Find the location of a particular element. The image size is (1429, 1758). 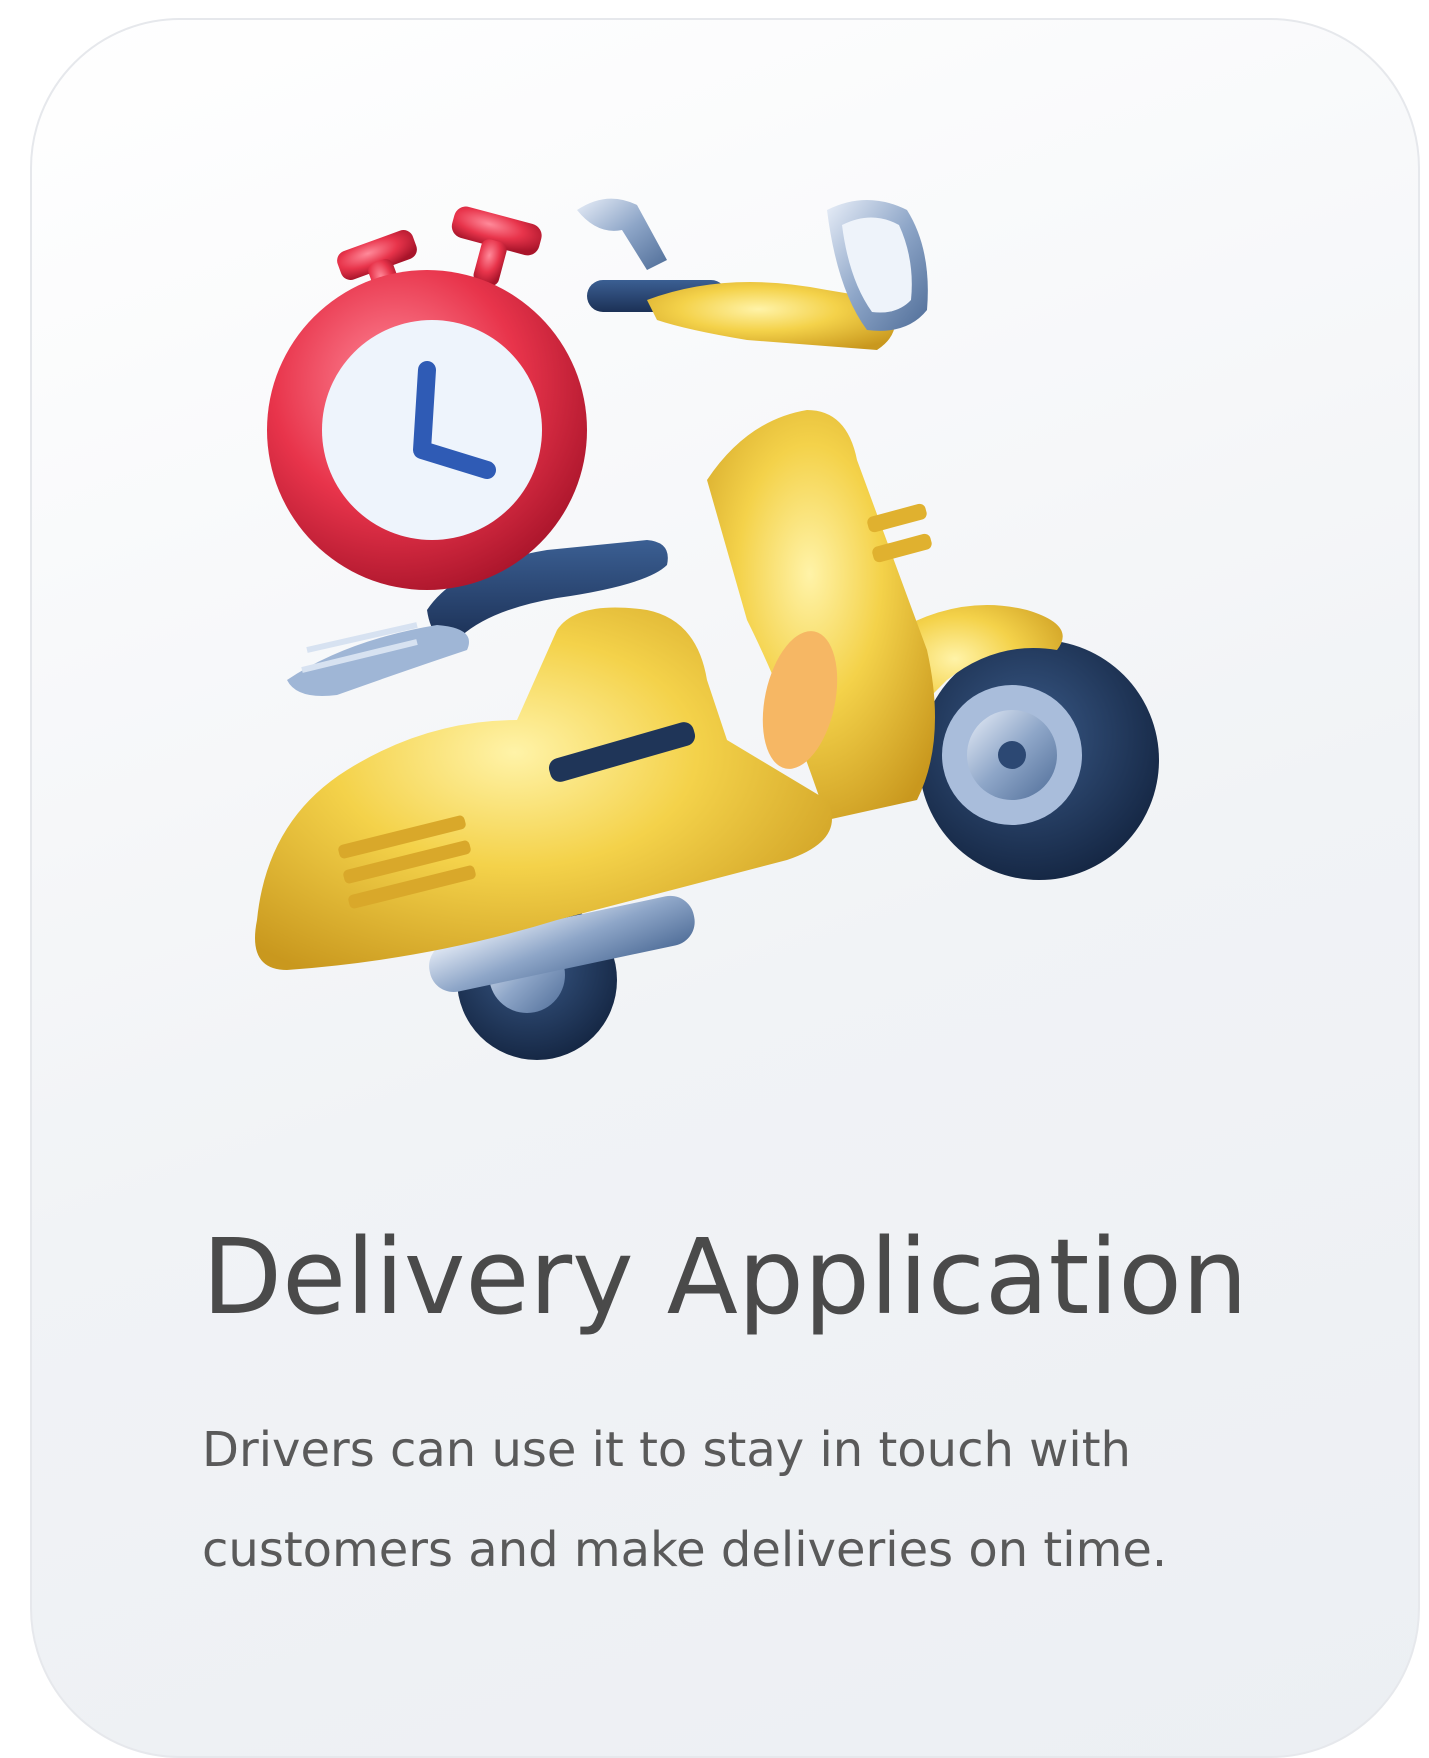

card-title: Delivery Application is located at coordinates (725, 1277).